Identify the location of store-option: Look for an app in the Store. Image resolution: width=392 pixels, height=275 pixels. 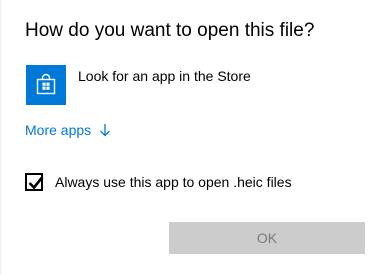
(138, 85).